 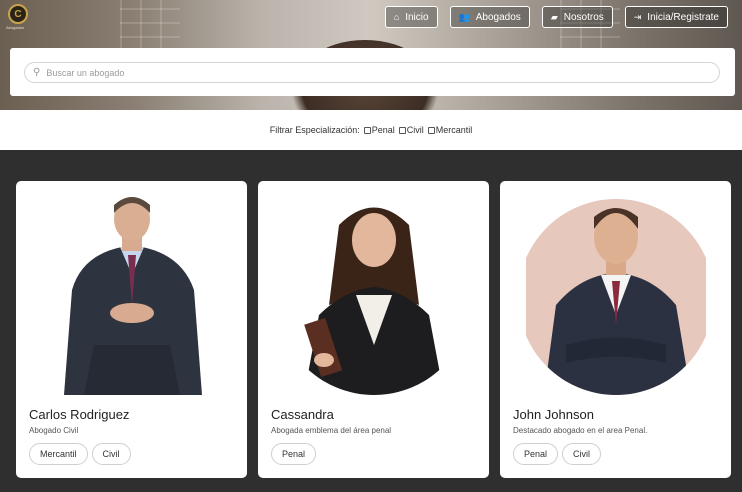 I want to click on book-icon: ▰, so click(x=554, y=16).